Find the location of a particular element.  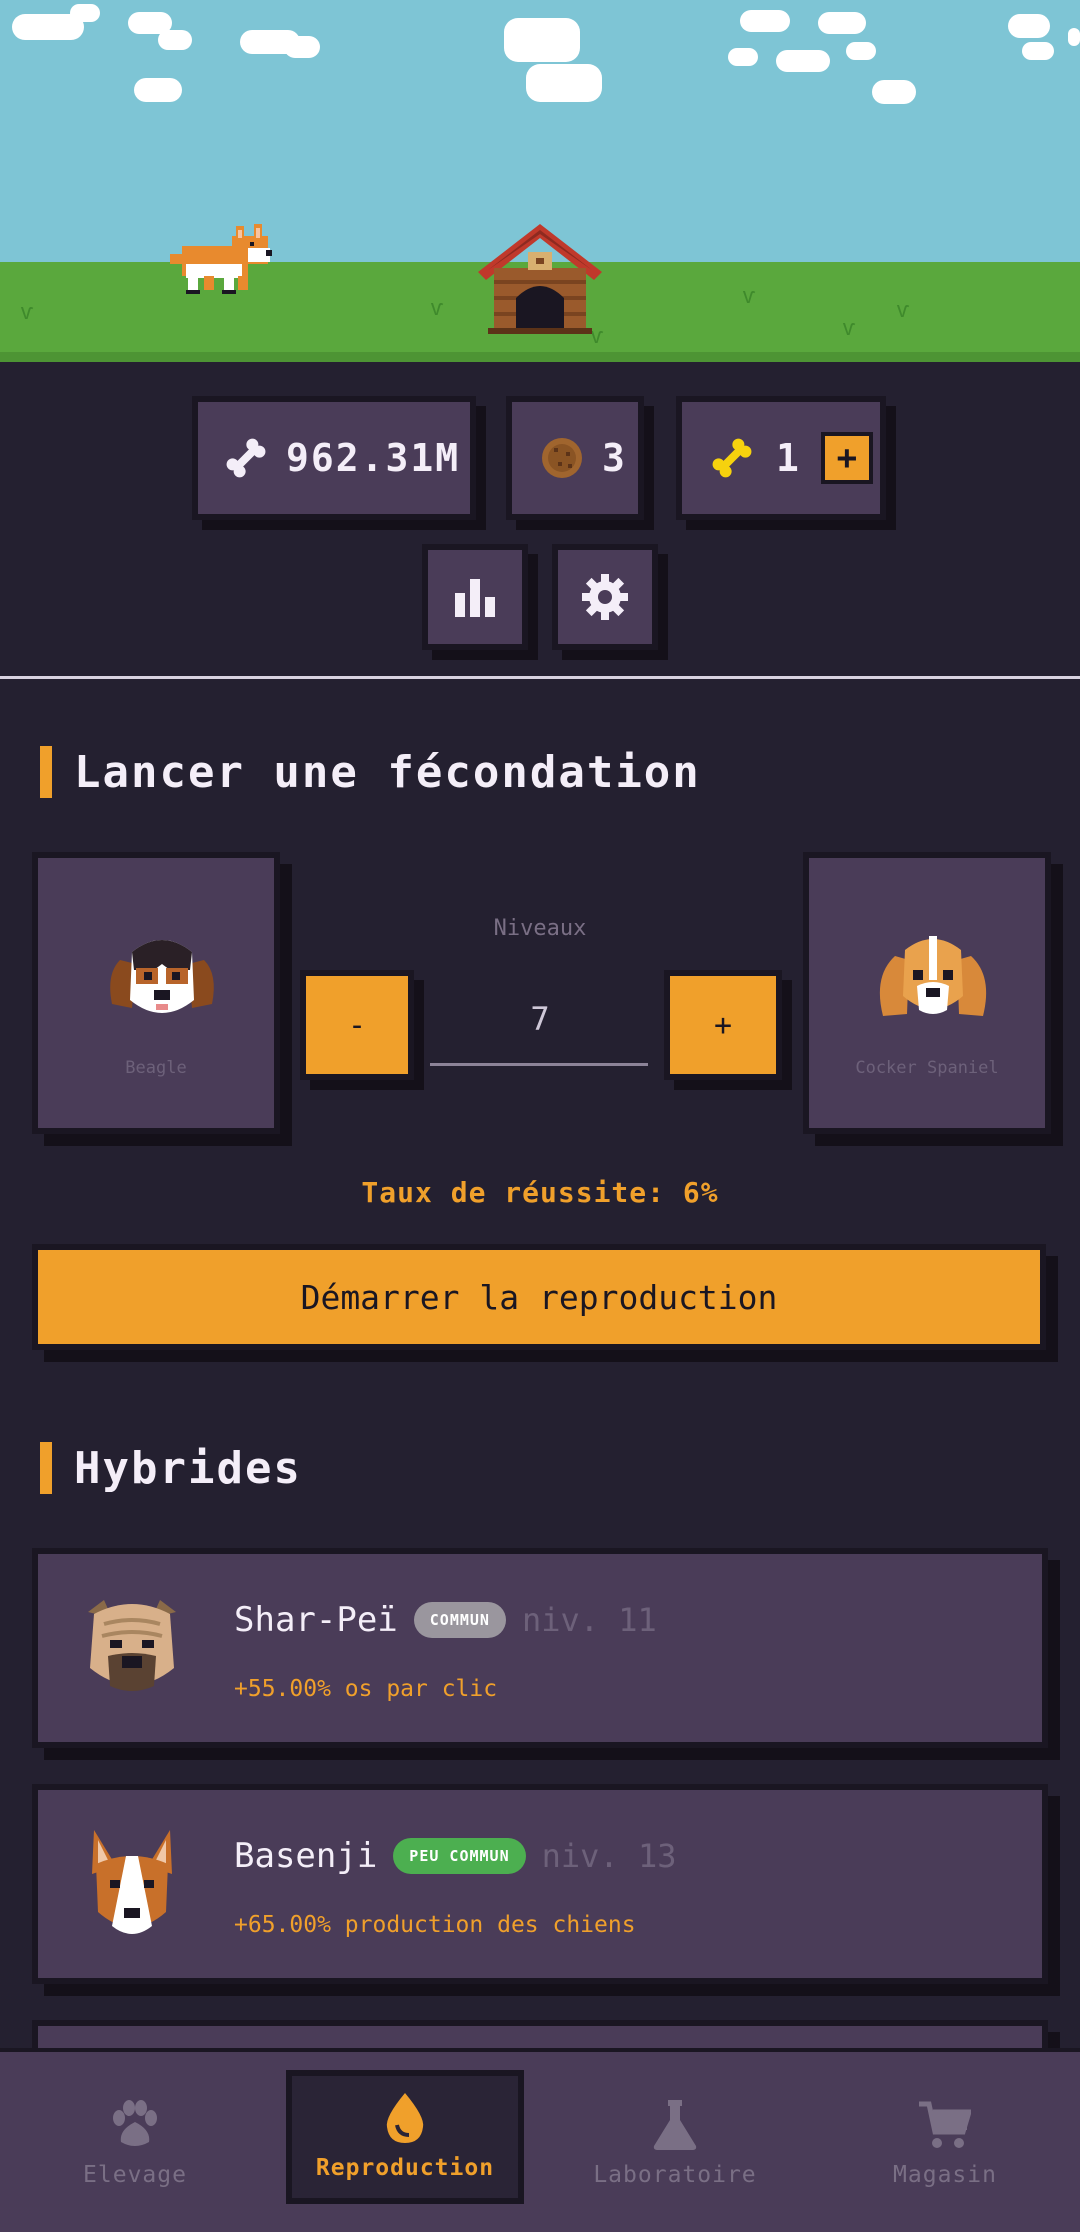

nav-label: Reproduction is located at coordinates (405, 2168).